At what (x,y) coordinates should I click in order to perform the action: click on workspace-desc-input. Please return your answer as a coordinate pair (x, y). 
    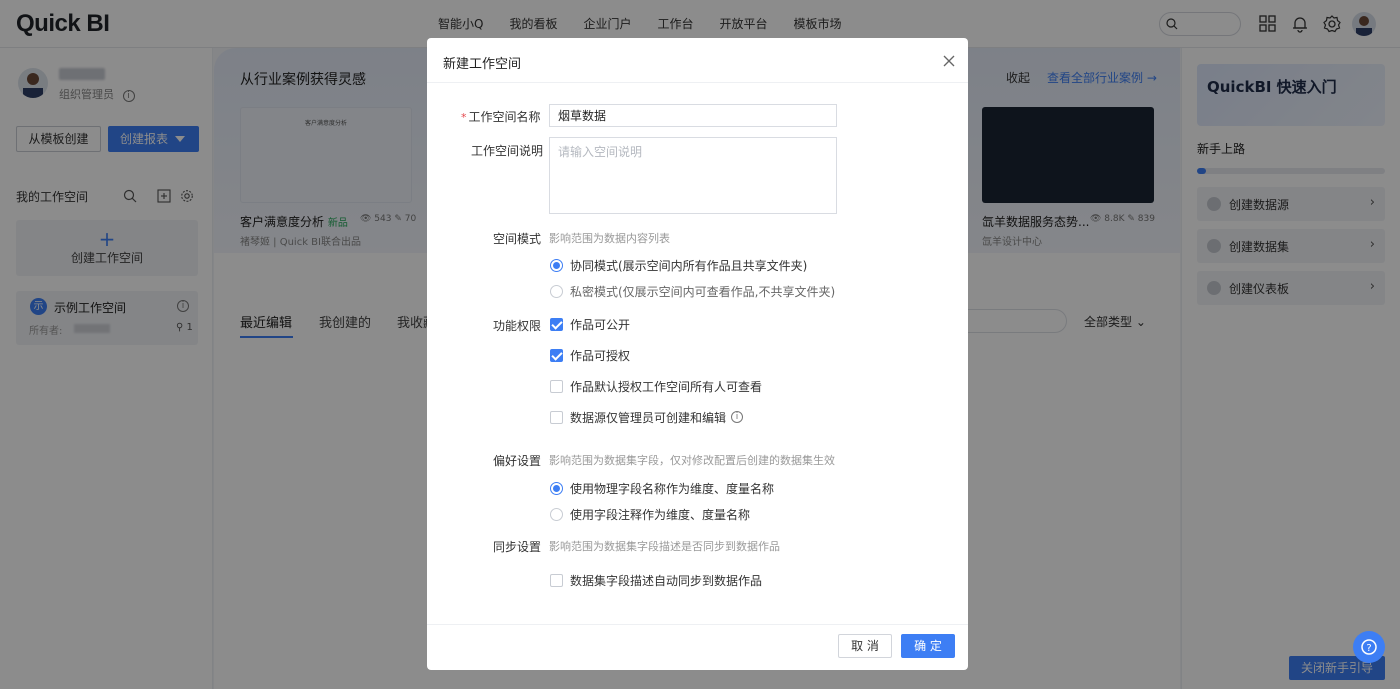
    Looking at the image, I should click on (693, 175).